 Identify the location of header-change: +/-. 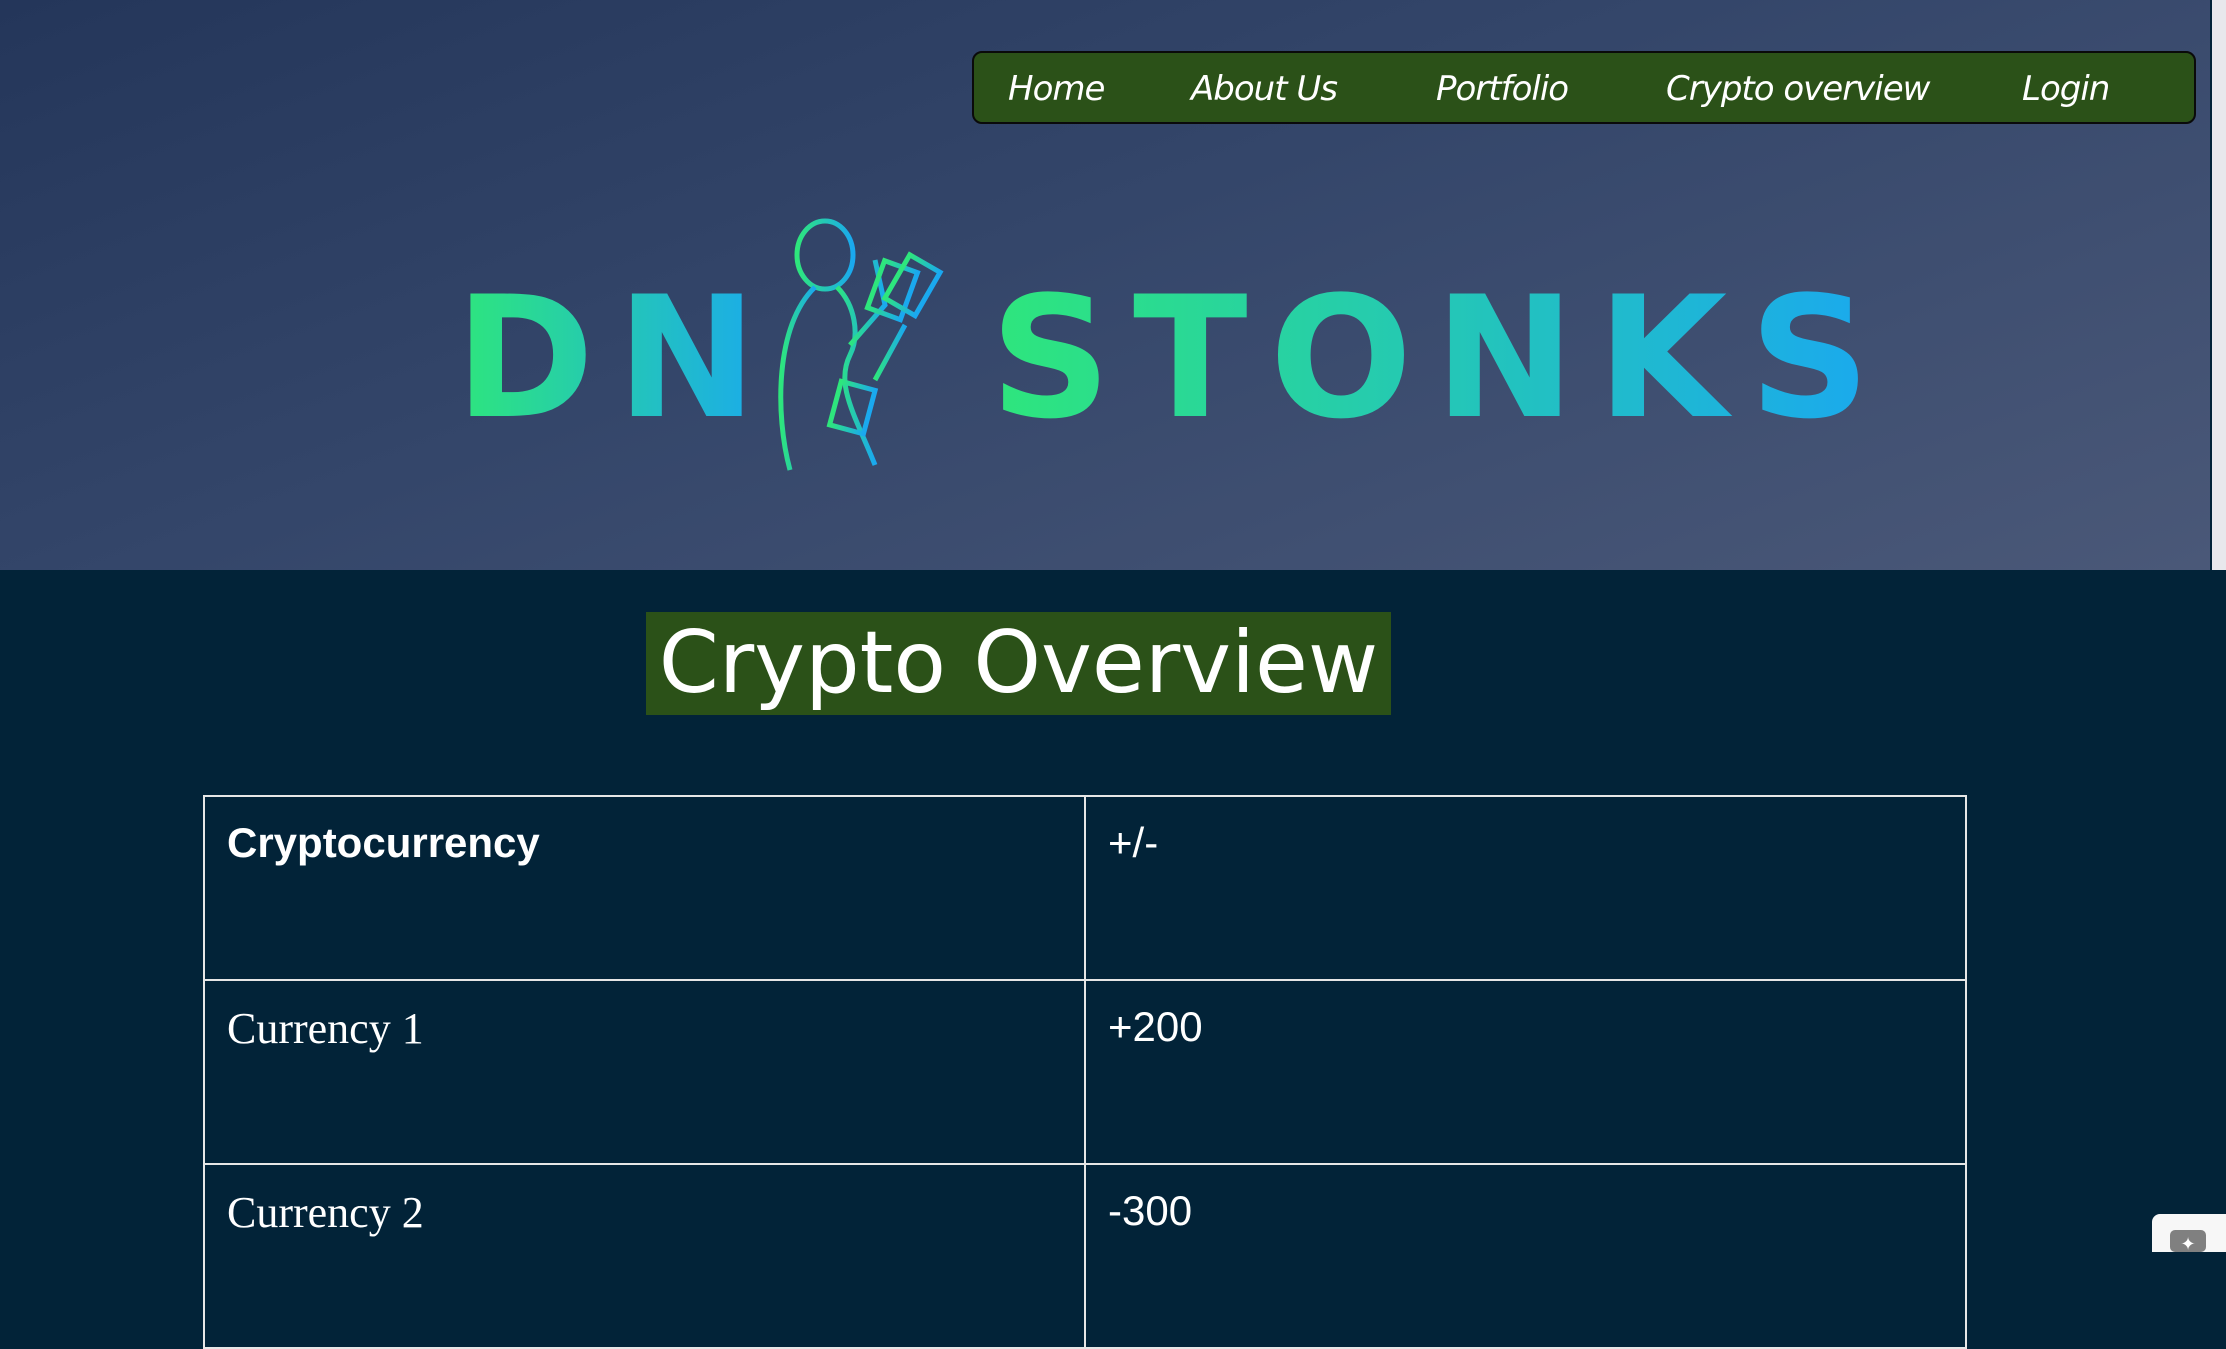
(1525, 888).